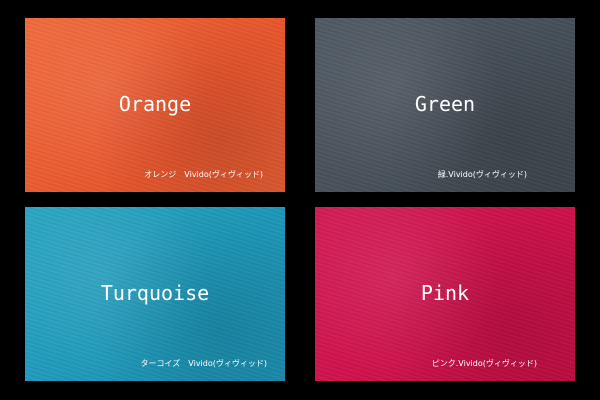  What do you see at coordinates (203, 363) in the screenshot?
I see `swatch-caption: ターコイズ Vivido(ヴィヴィッド)` at bounding box center [203, 363].